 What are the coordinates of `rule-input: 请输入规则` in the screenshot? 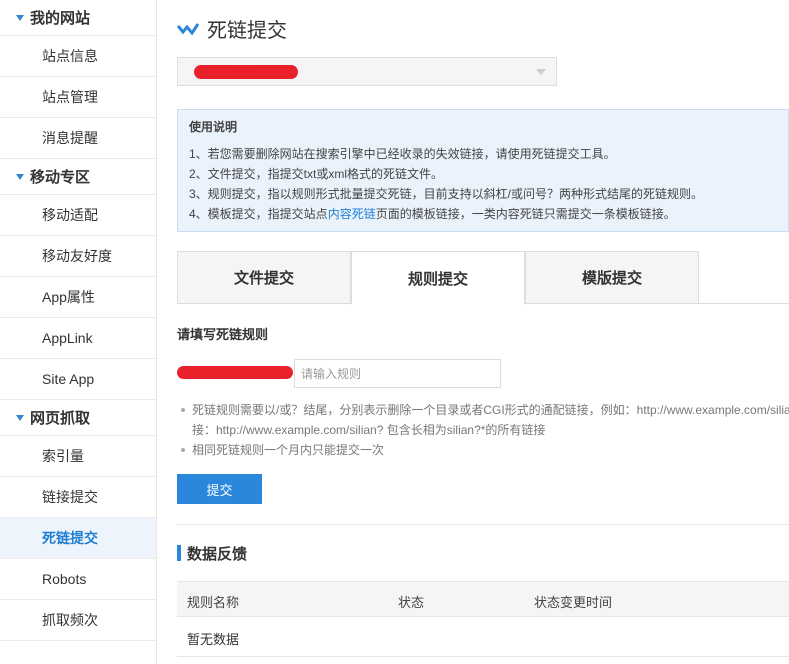 It's located at (397, 373).